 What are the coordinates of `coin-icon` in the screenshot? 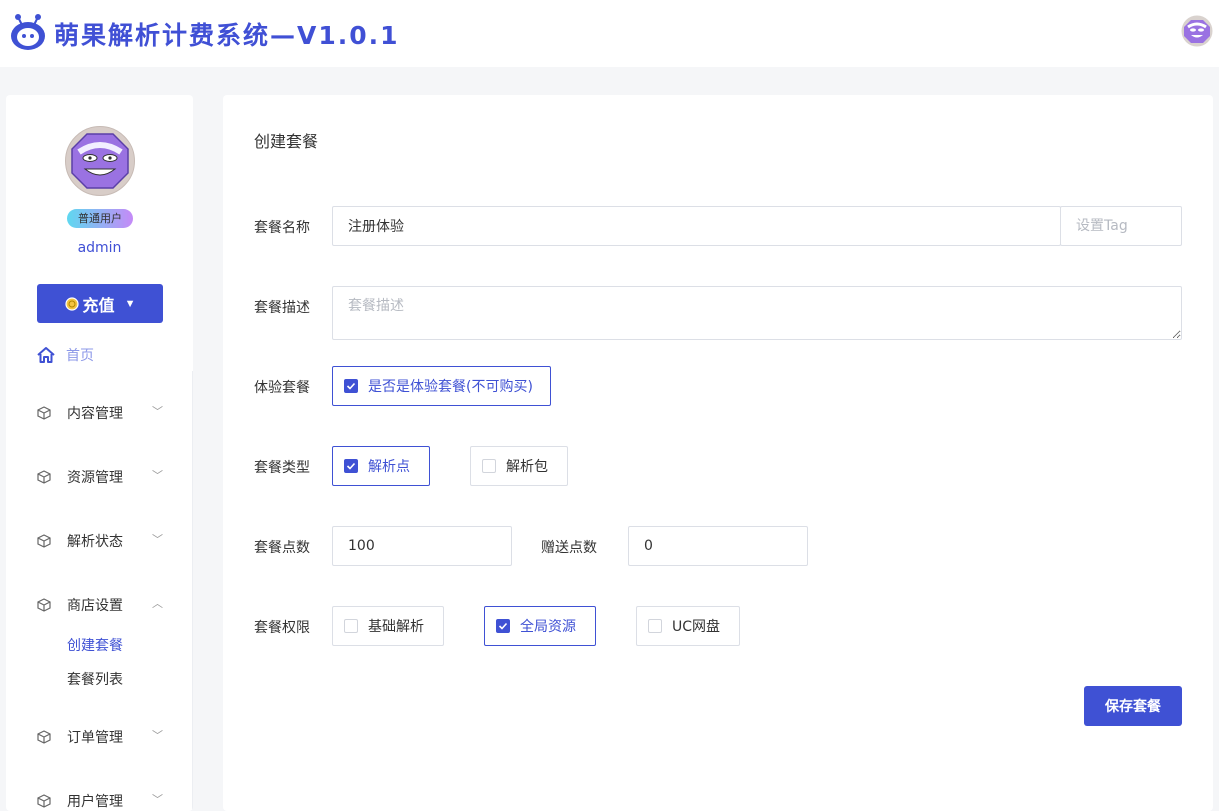 It's located at (71, 303).